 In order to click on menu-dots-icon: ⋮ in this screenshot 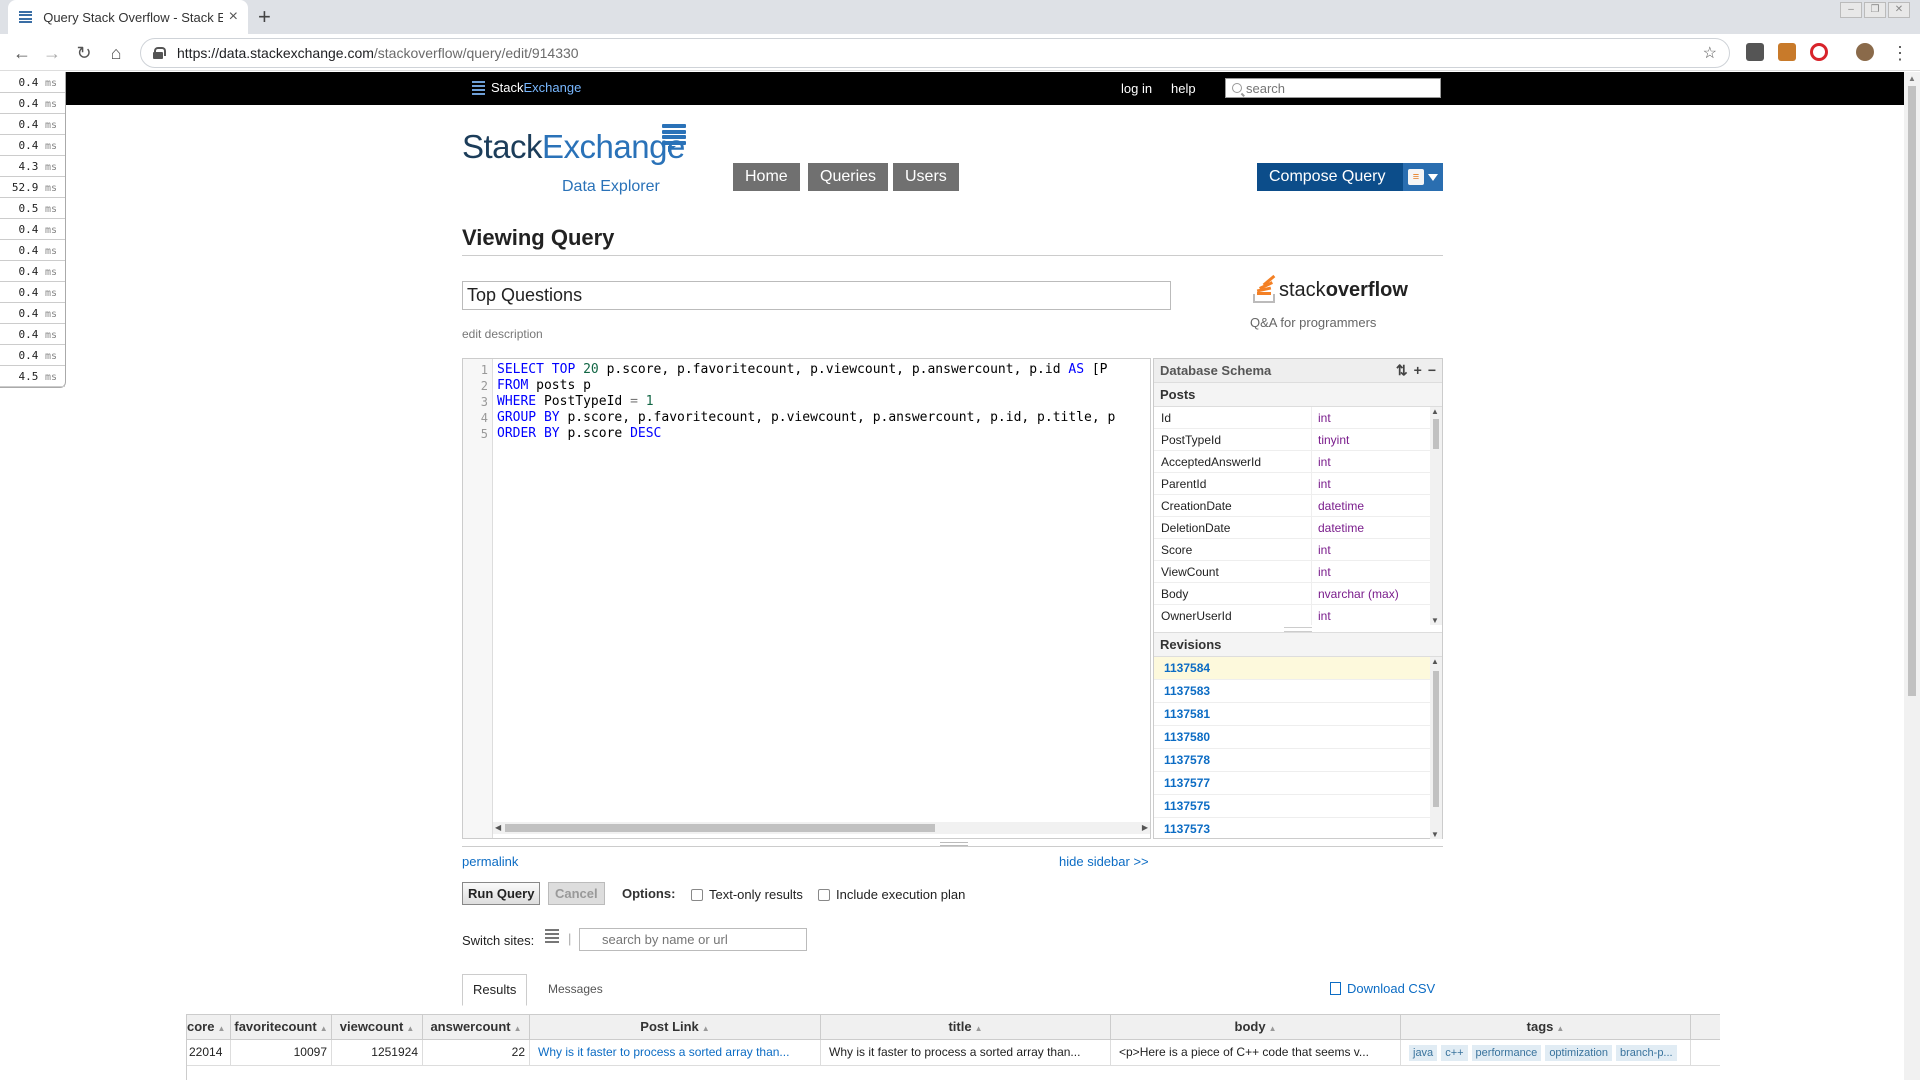, I will do `click(1900, 53)`.